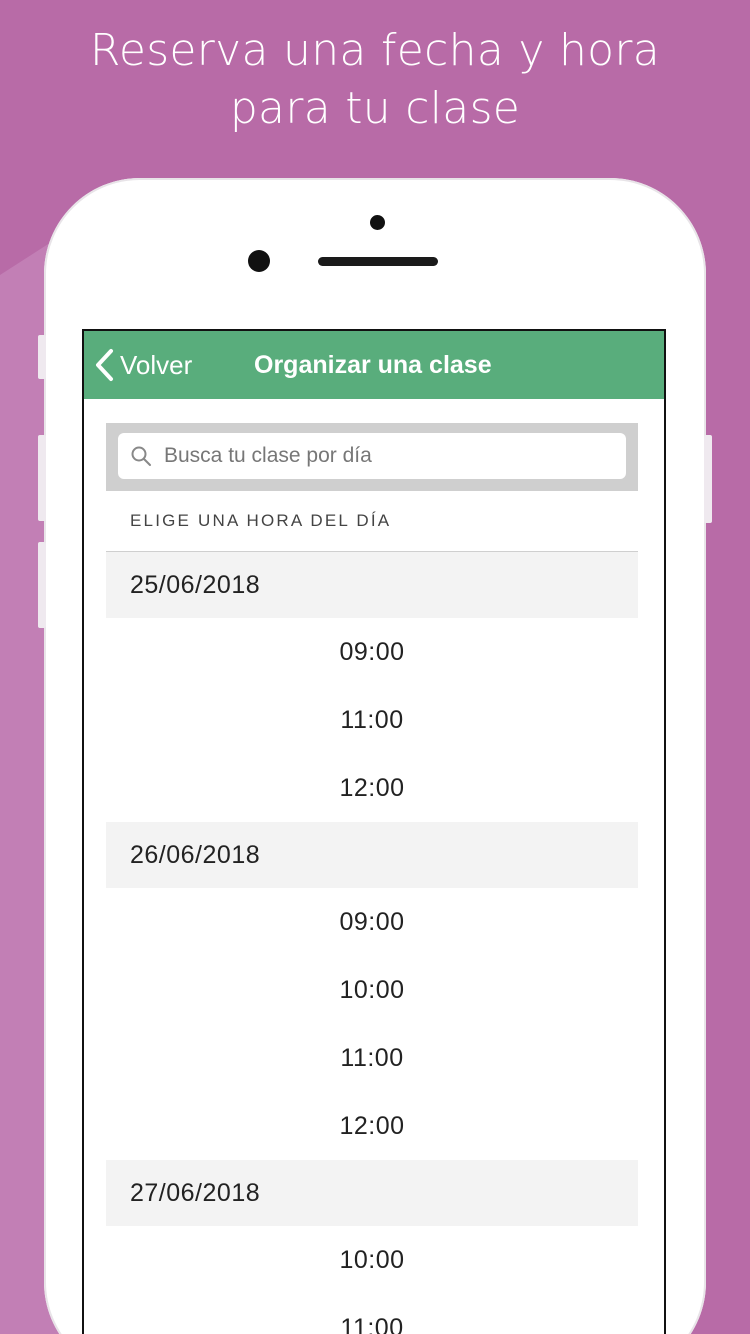 Image resolution: width=750 pixels, height=1334 pixels. I want to click on back-button-label: Volver, so click(156, 364).